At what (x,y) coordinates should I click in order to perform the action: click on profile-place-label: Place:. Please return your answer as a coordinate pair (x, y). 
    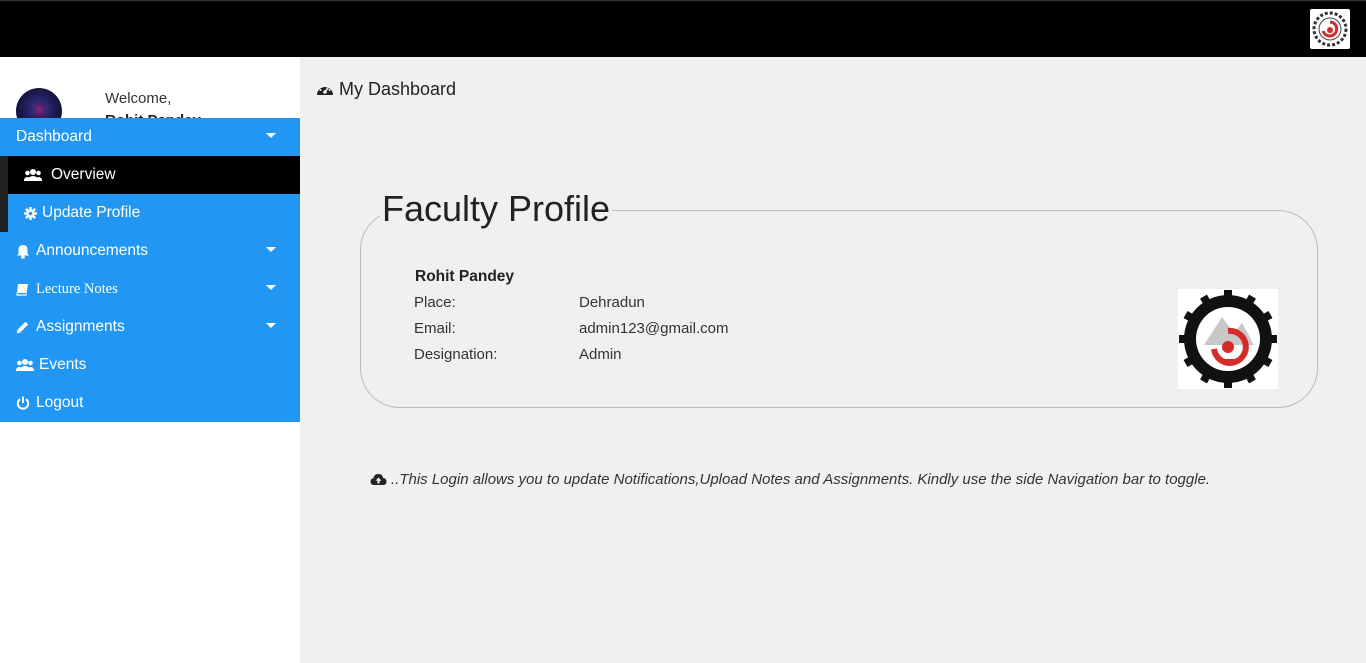
    Looking at the image, I should click on (435, 302).